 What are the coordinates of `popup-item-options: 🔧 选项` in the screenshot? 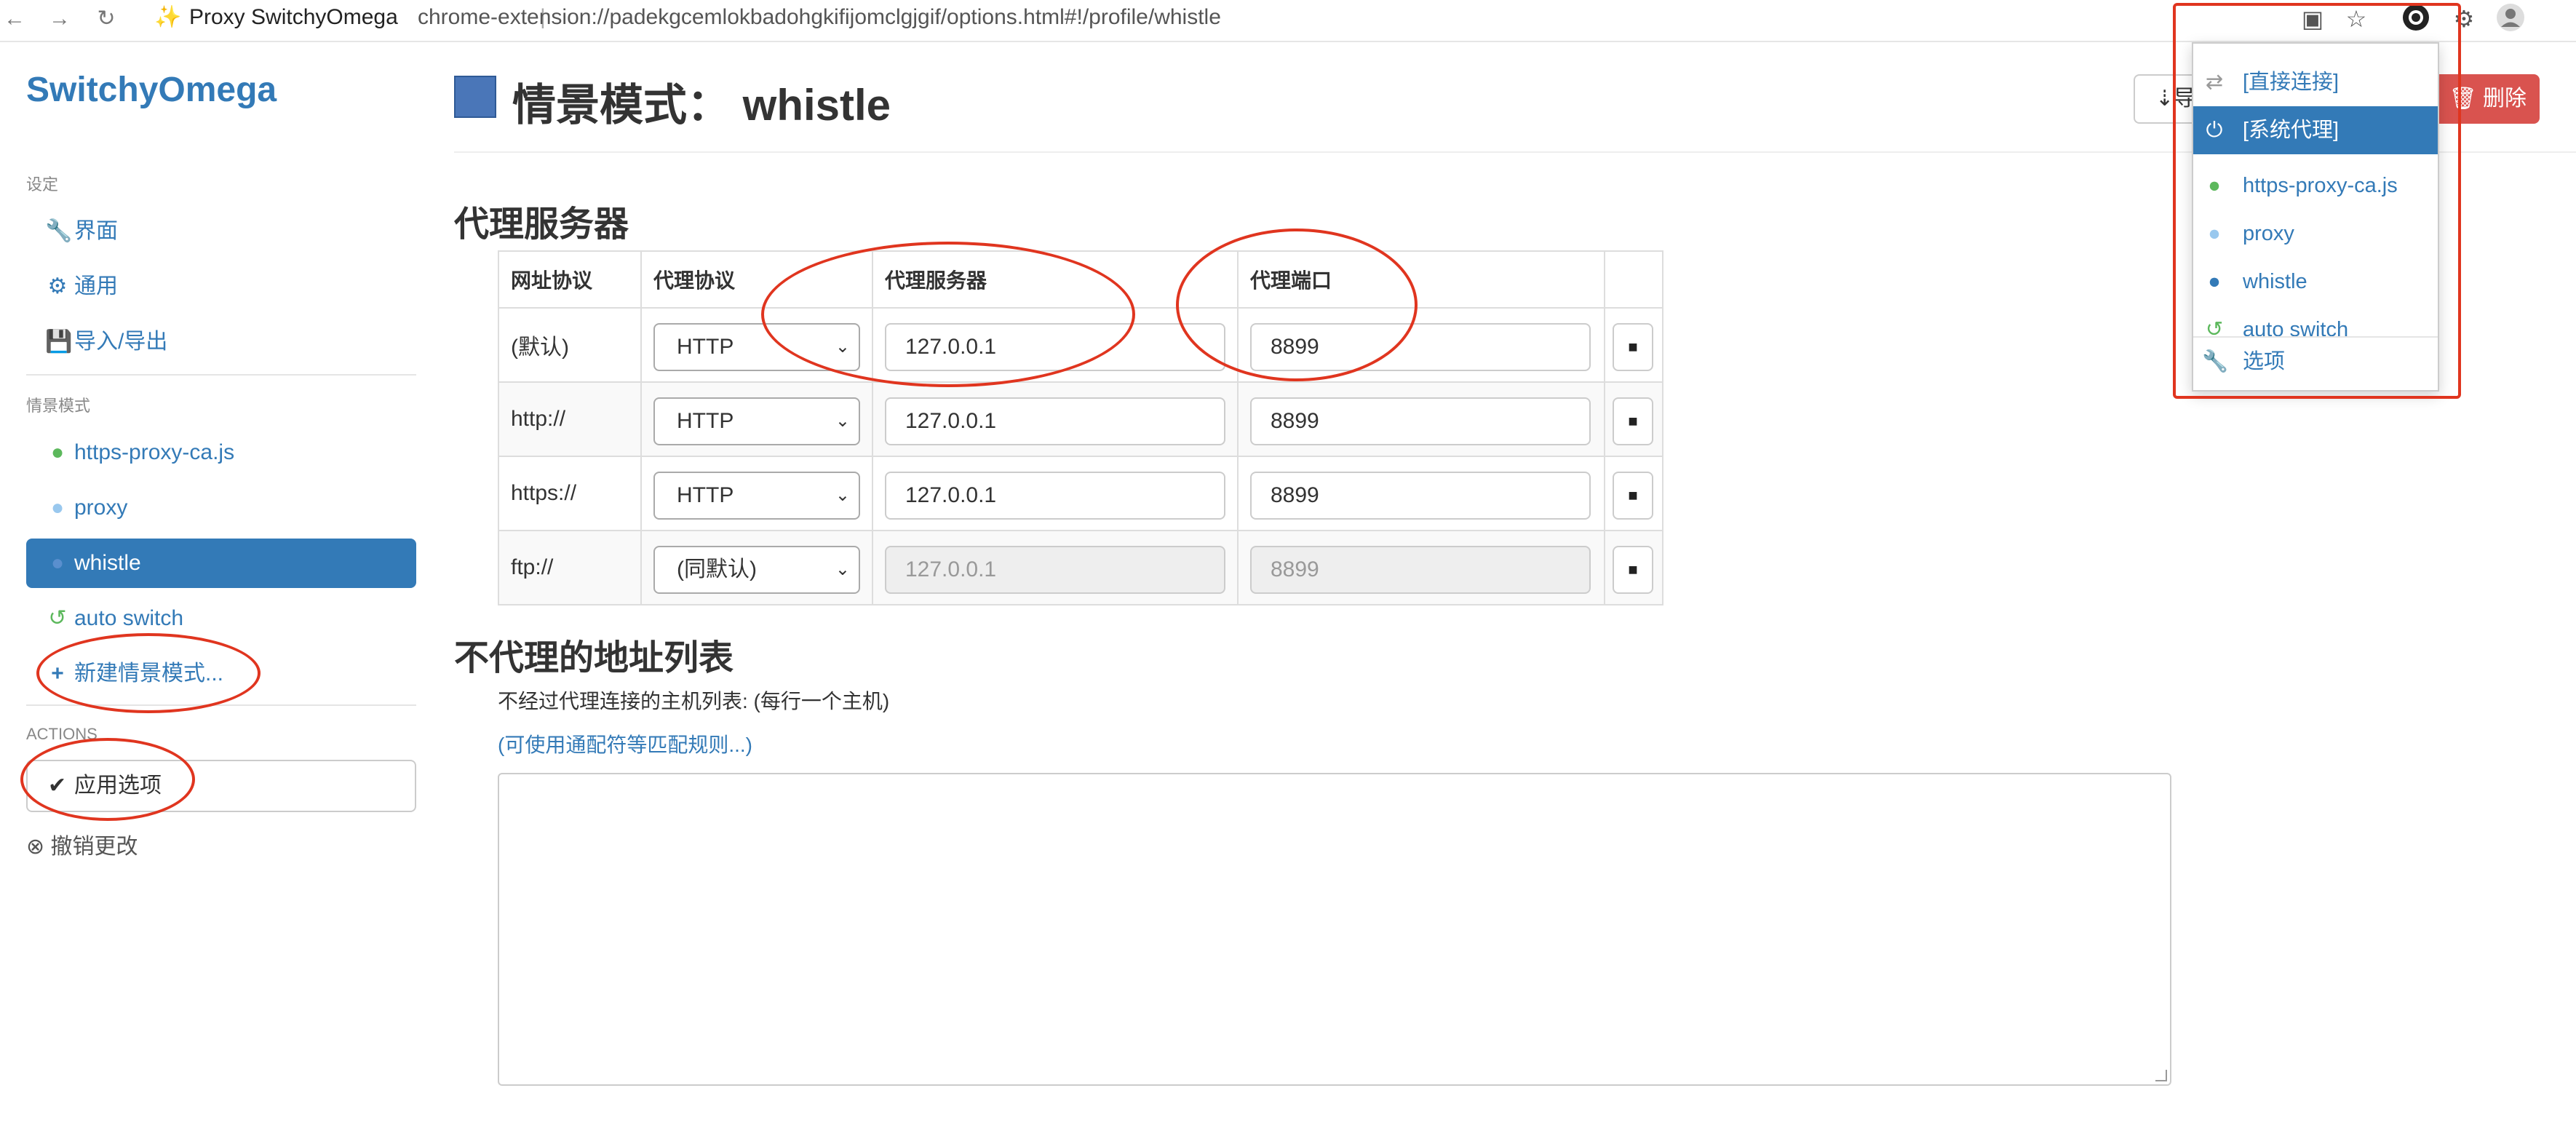 It's located at (2315, 362).